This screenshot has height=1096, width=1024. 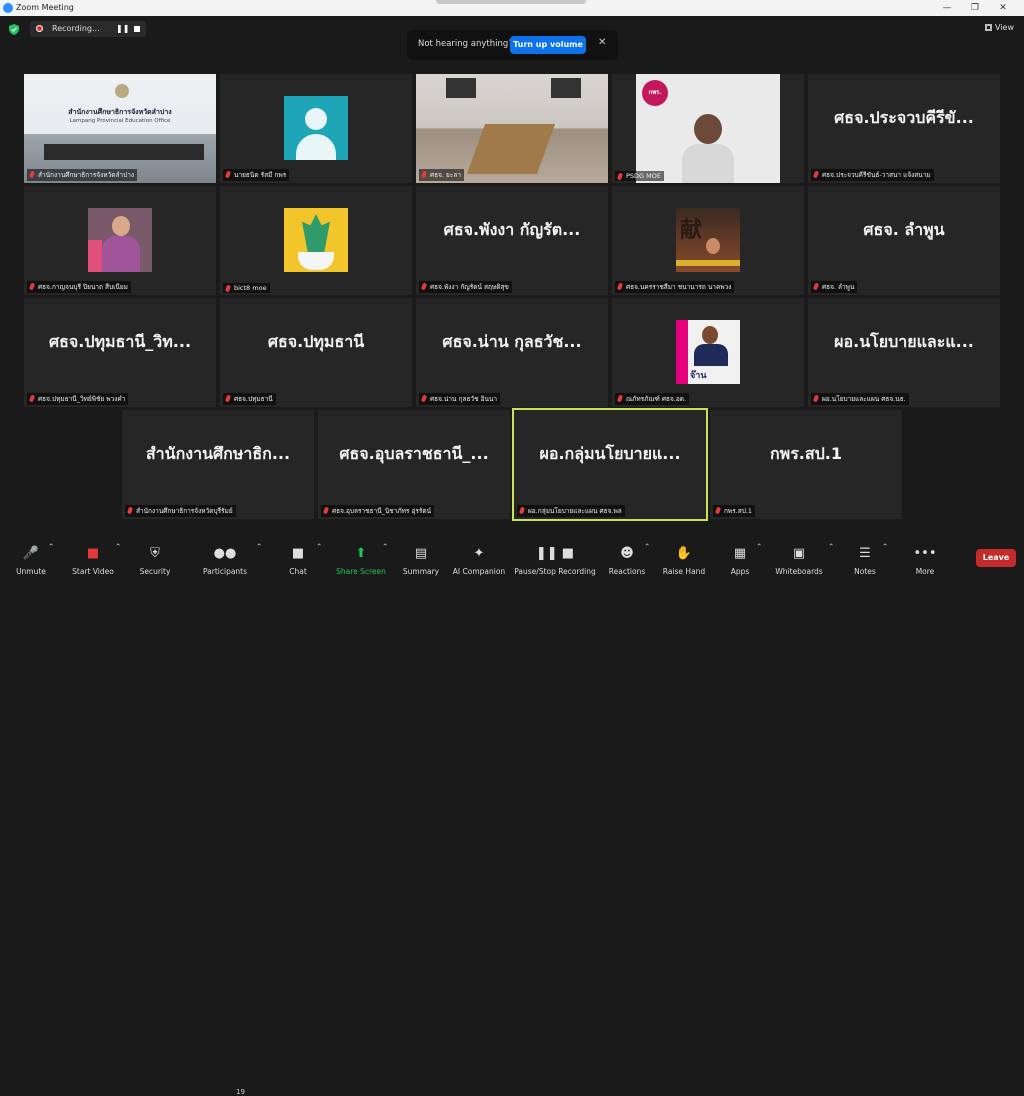 I want to click on participant-name: ศธจ.ปทุมธานี, so click(x=249, y=399).